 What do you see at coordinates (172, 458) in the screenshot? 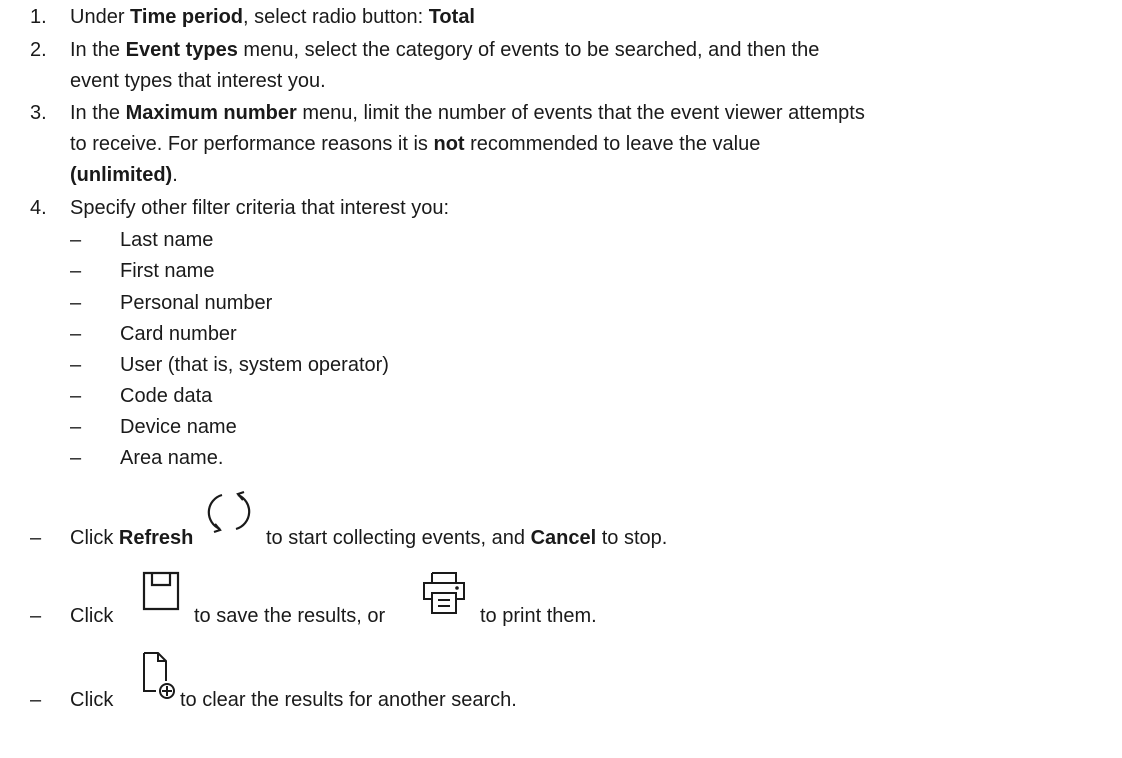
I see `criteria-label: Area name.` at bounding box center [172, 458].